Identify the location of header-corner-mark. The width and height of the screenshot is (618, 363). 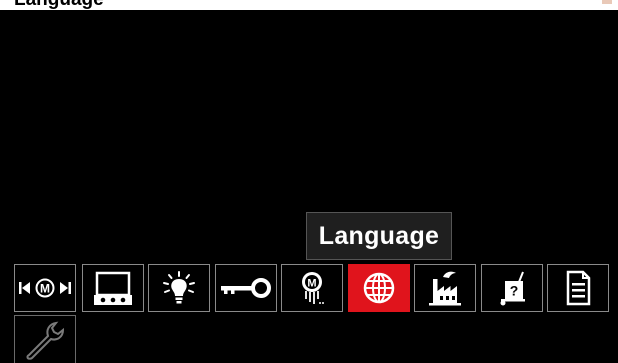
(607, 2).